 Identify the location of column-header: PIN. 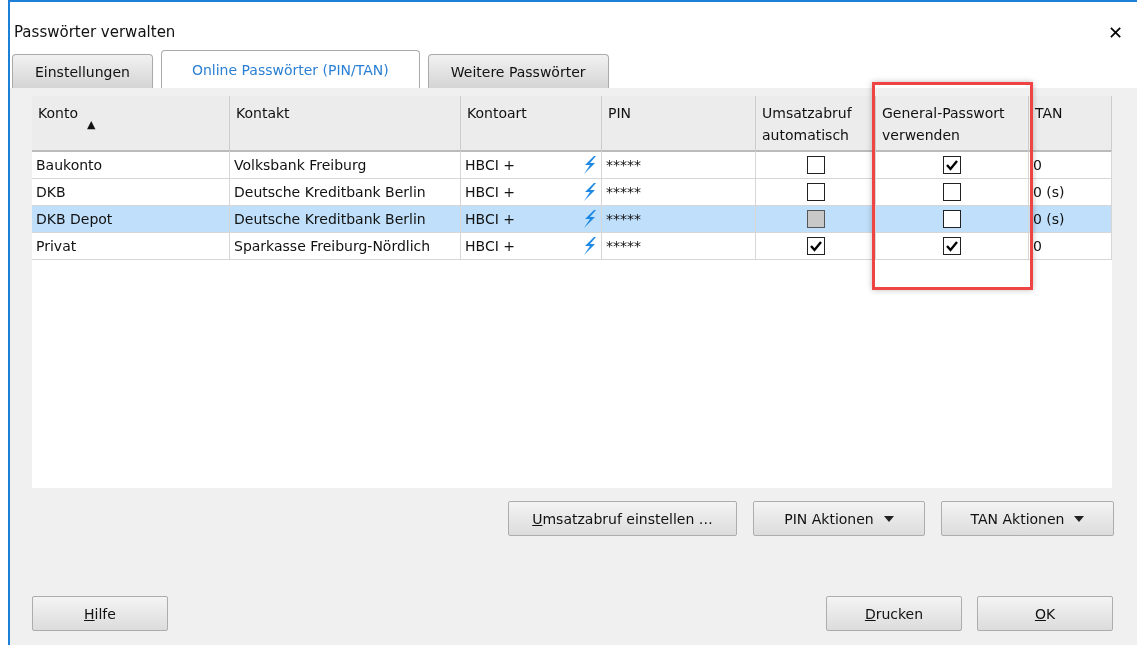
(679, 124).